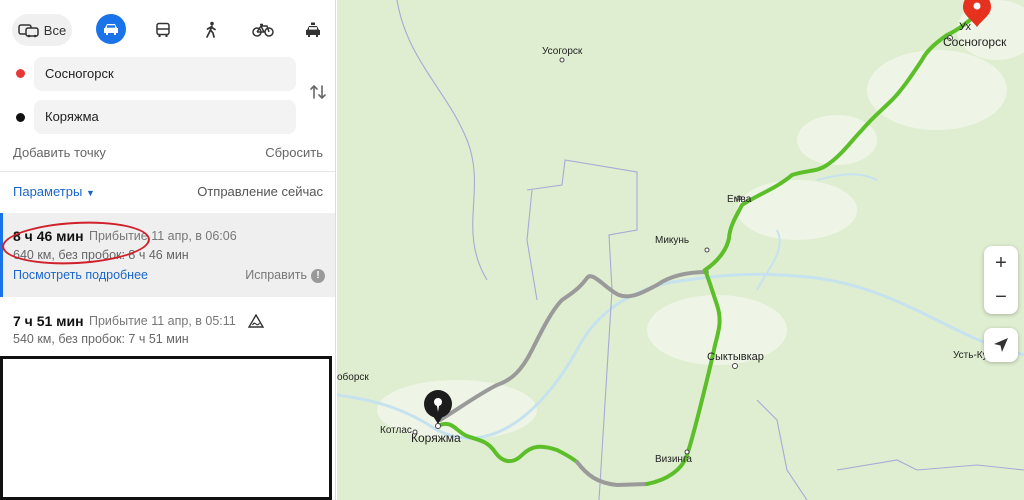  I want to click on city-label-usogorsk: Усогорск, so click(562, 51).